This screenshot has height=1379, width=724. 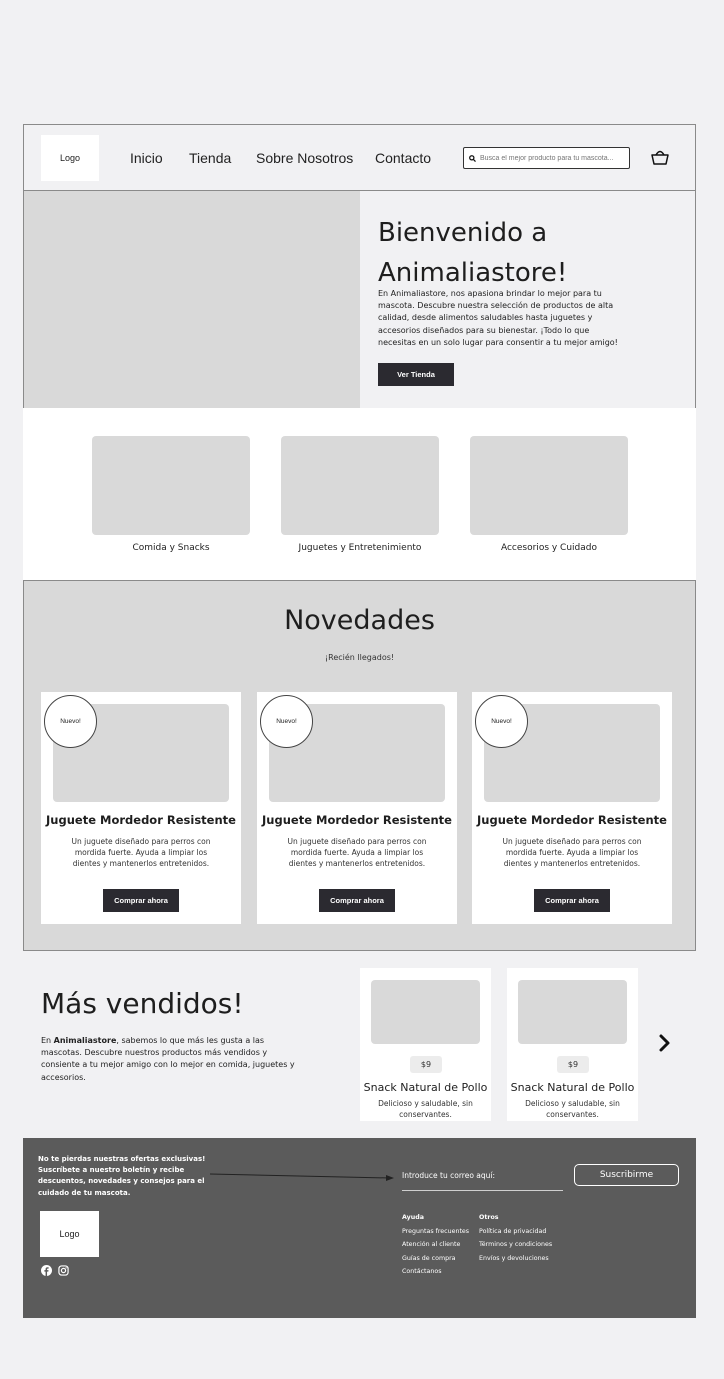 I want to click on footer-link-contact: Contáctanos, so click(x=435, y=1272).